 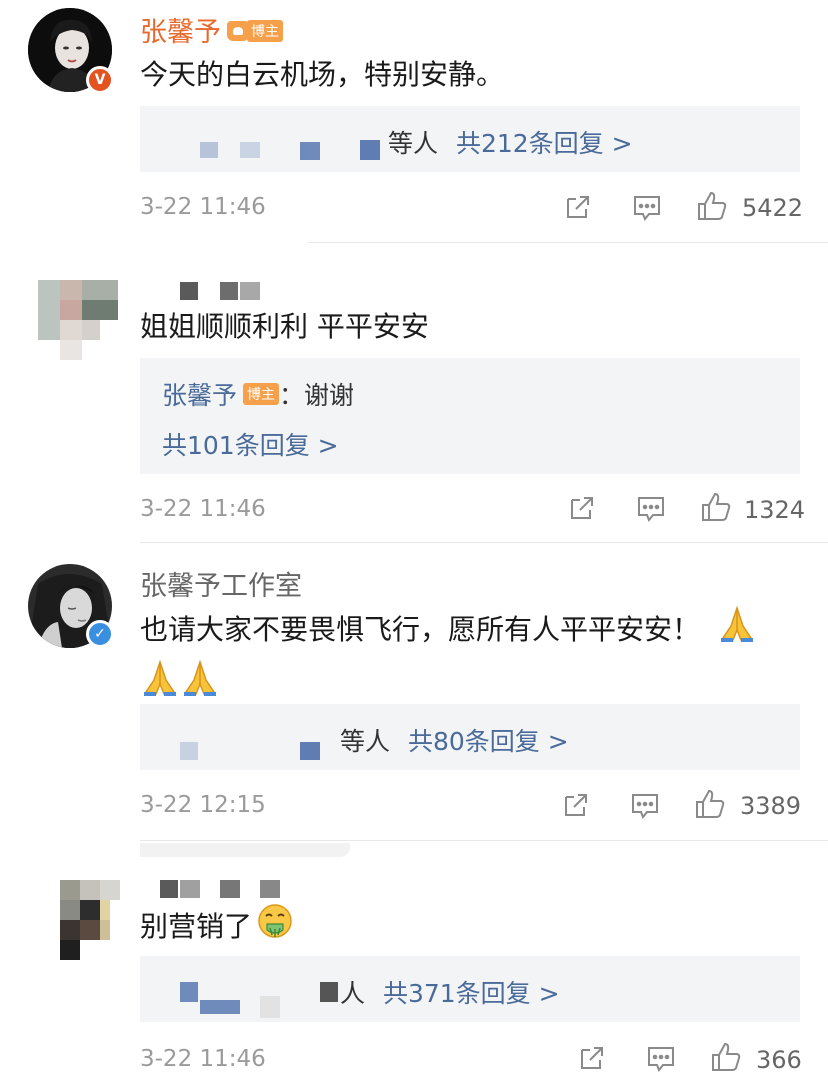 I want to click on reply-preview: 等人 共212条回复 >, so click(x=470, y=139).